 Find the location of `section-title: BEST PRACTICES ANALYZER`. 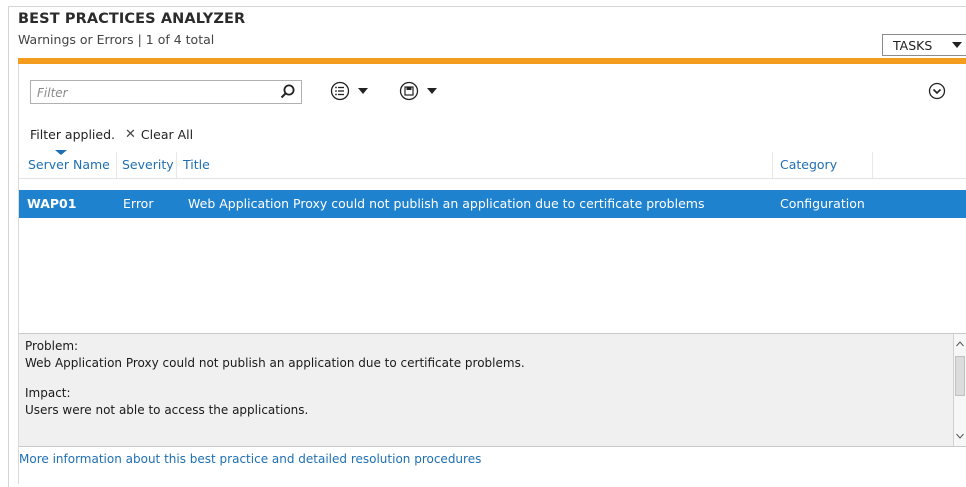

section-title: BEST PRACTICES ANALYZER is located at coordinates (132, 19).